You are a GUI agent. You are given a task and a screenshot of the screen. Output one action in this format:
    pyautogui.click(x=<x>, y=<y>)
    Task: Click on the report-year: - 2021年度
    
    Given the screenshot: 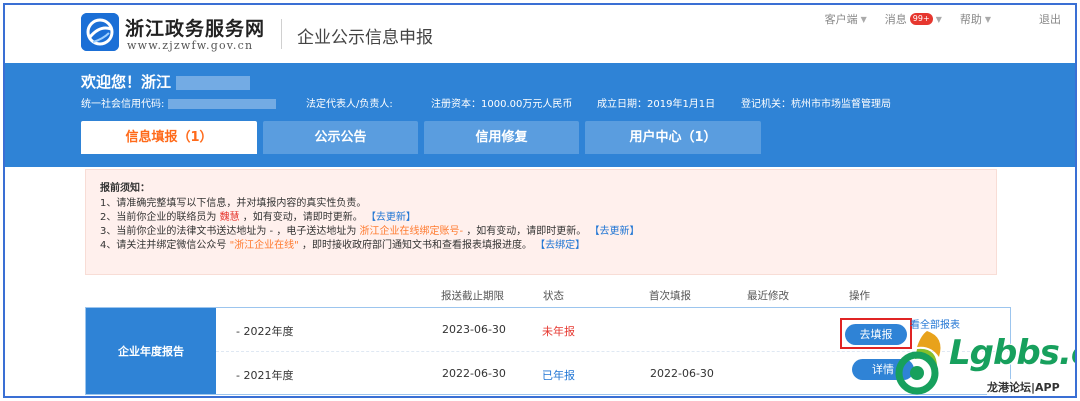 What is the action you would take?
    pyautogui.click(x=265, y=375)
    